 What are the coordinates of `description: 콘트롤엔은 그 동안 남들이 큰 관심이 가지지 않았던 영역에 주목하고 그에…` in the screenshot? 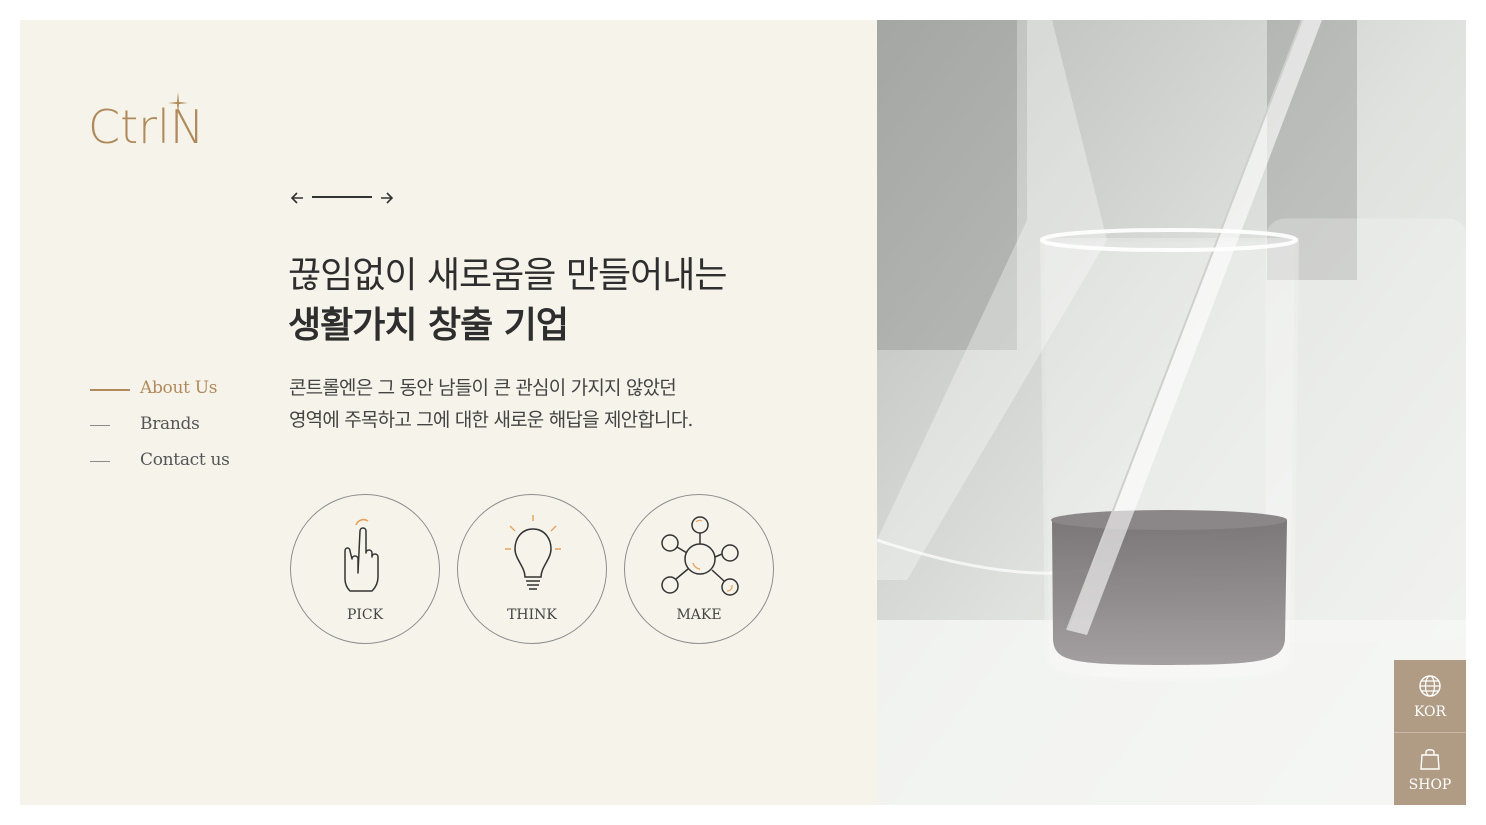 It's located at (491, 404).